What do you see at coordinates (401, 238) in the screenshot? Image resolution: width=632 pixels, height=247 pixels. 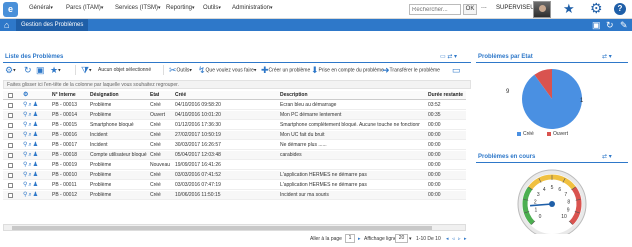 I see `per-page-select: 20` at bounding box center [401, 238].